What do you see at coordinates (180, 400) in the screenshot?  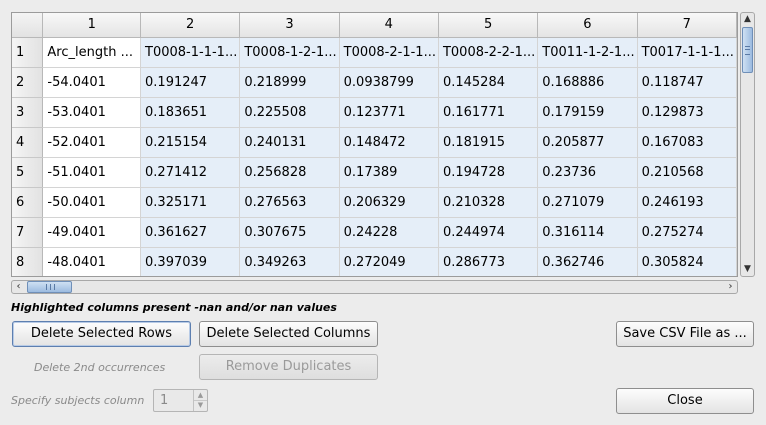 I see `subjects-column-spinbox: 1 ▲ ▼` at bounding box center [180, 400].